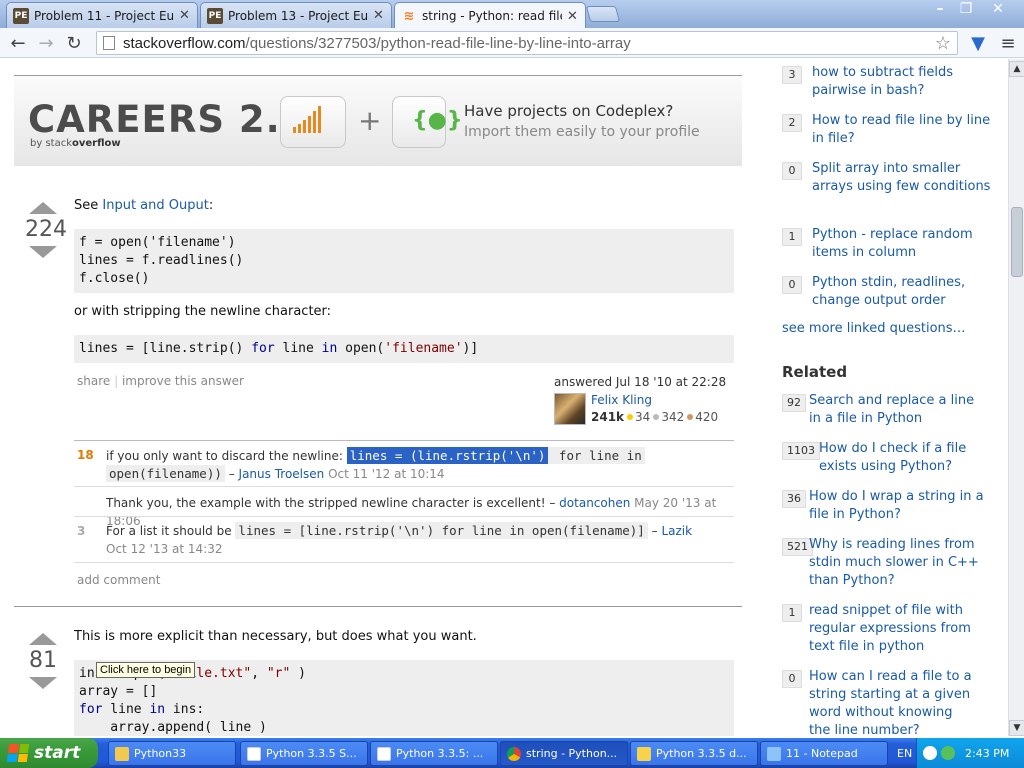 The image size is (1024, 768). Describe the element at coordinates (824, 753) in the screenshot. I see `taskbar-item-notepad: 11 - Notepad` at that location.